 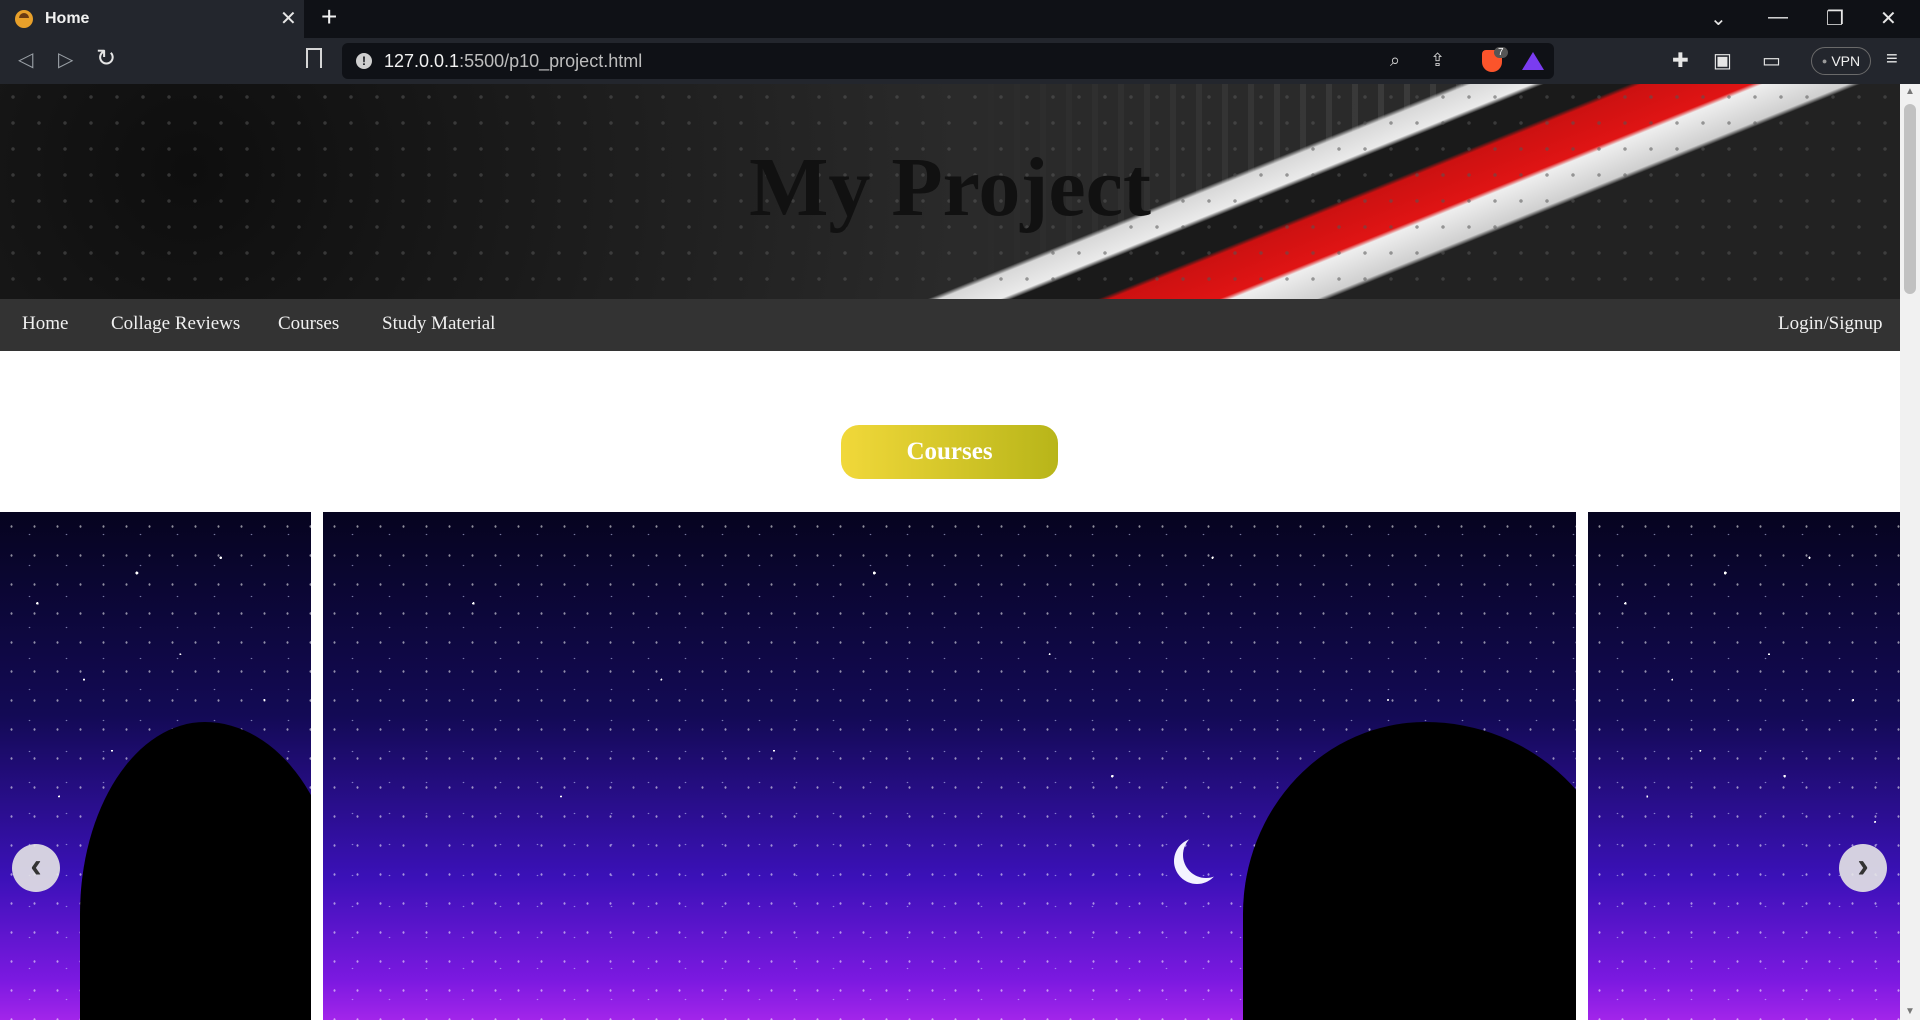 I want to click on restore-icon: ❐, so click(x=1835, y=18).